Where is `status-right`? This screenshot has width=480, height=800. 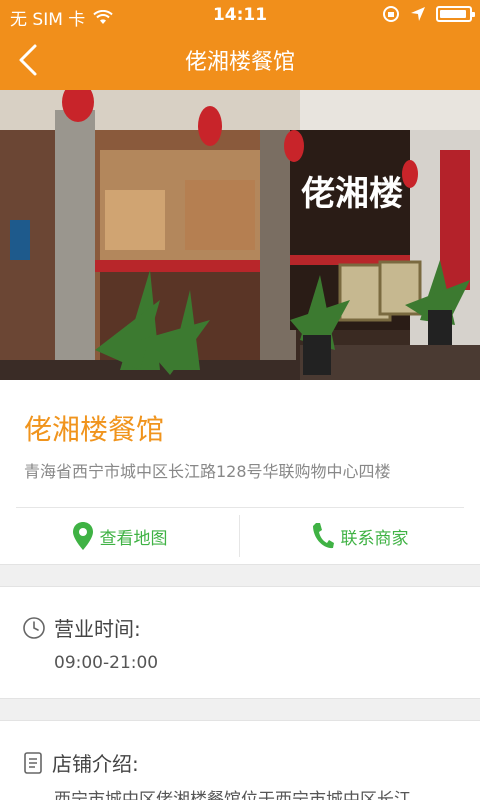
status-right is located at coordinates (428, 14).